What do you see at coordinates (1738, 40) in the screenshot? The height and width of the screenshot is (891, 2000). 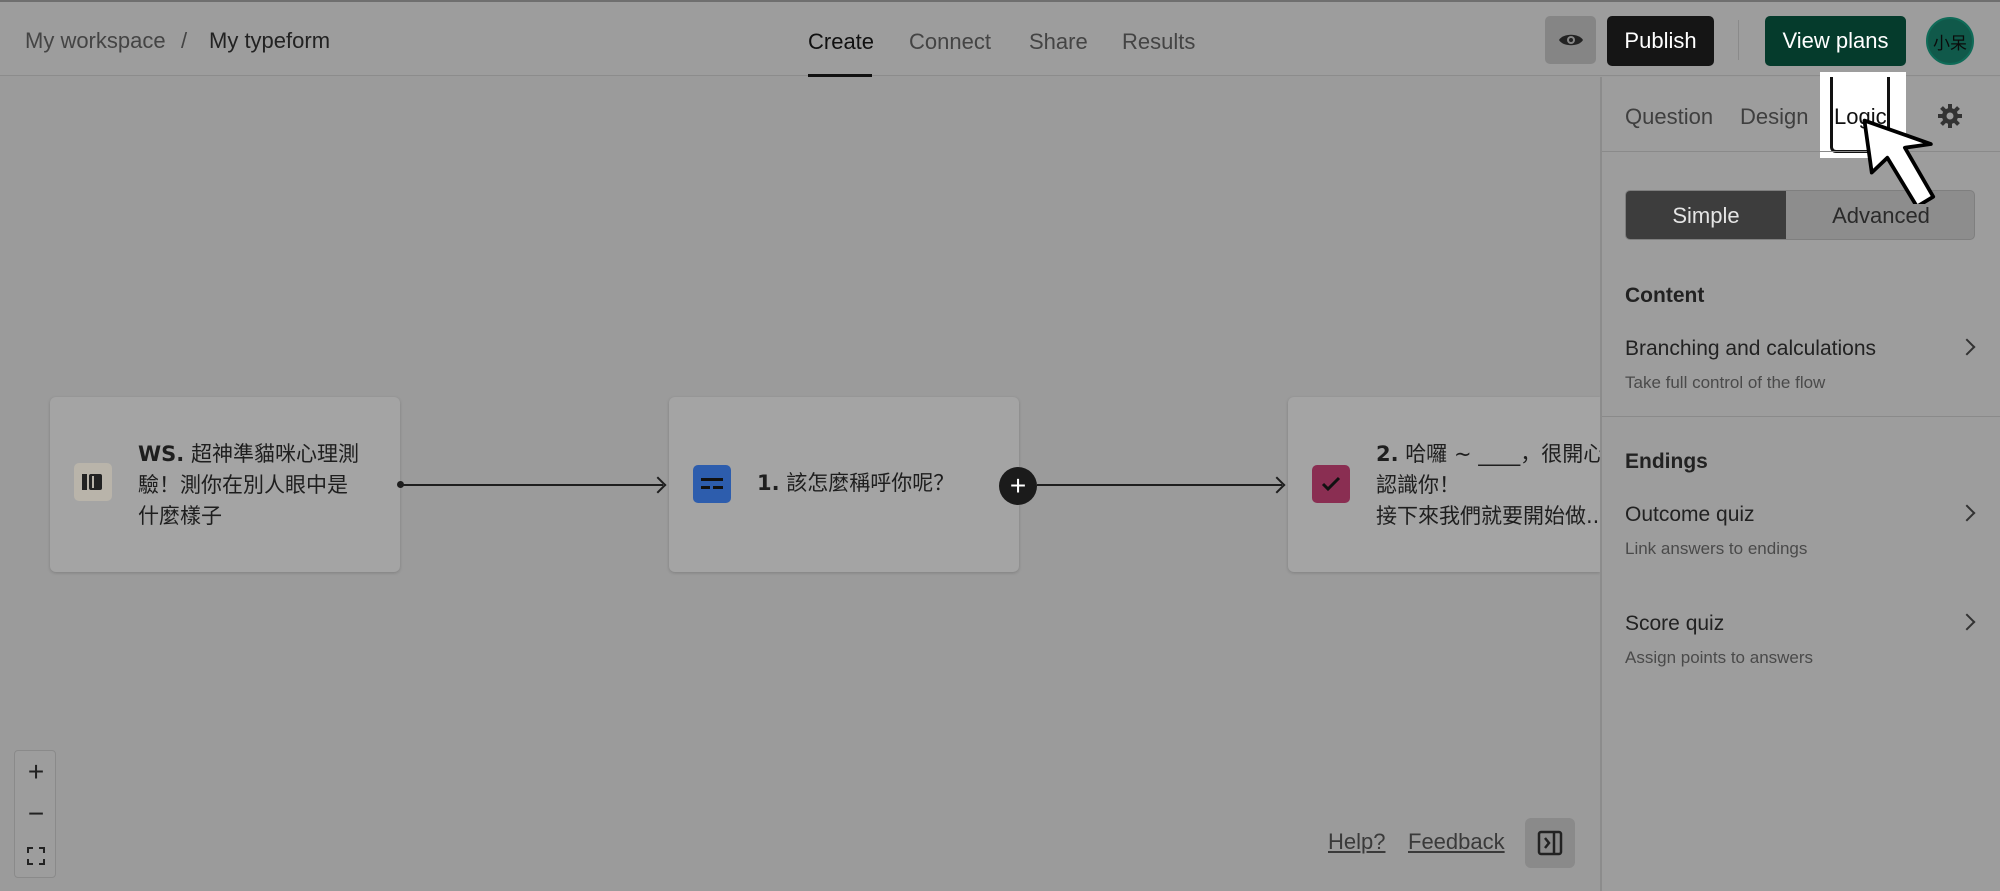 I see `header-divider` at bounding box center [1738, 40].